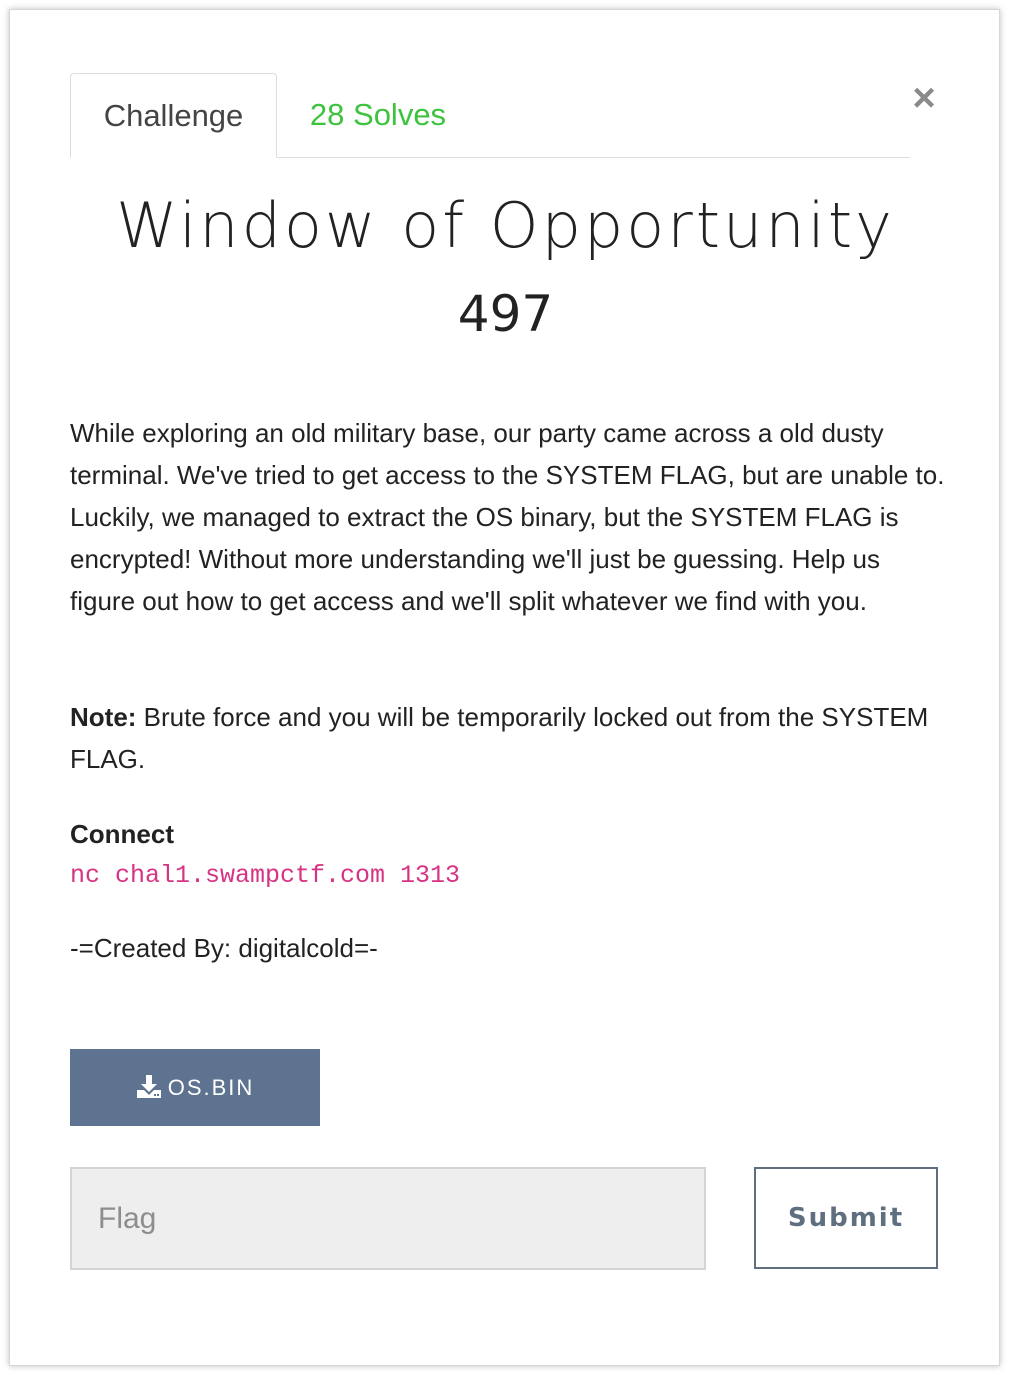 Image resolution: width=1012 pixels, height=1377 pixels. What do you see at coordinates (388, 1218) in the screenshot?
I see `flag-input` at bounding box center [388, 1218].